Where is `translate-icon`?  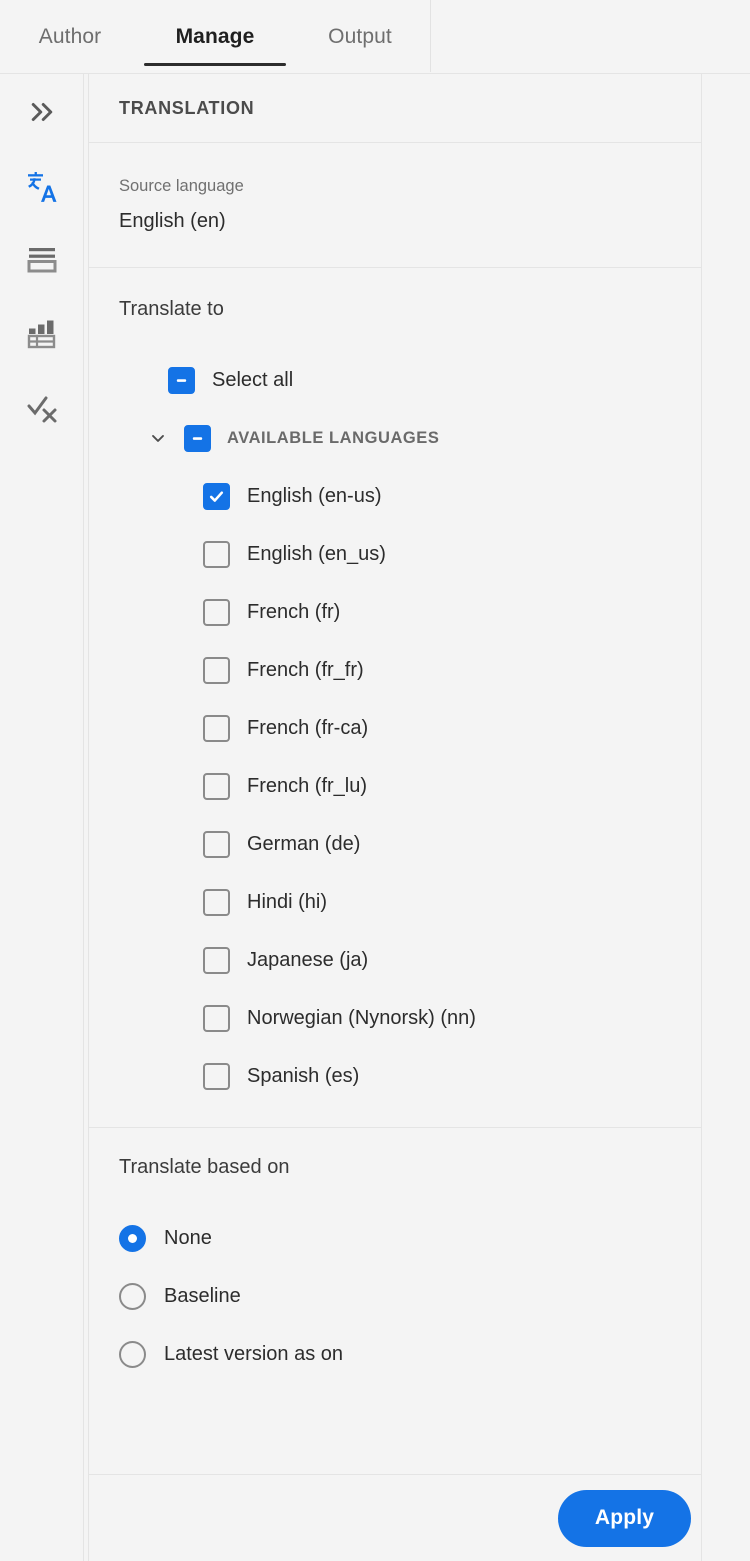 translate-icon is located at coordinates (42, 188).